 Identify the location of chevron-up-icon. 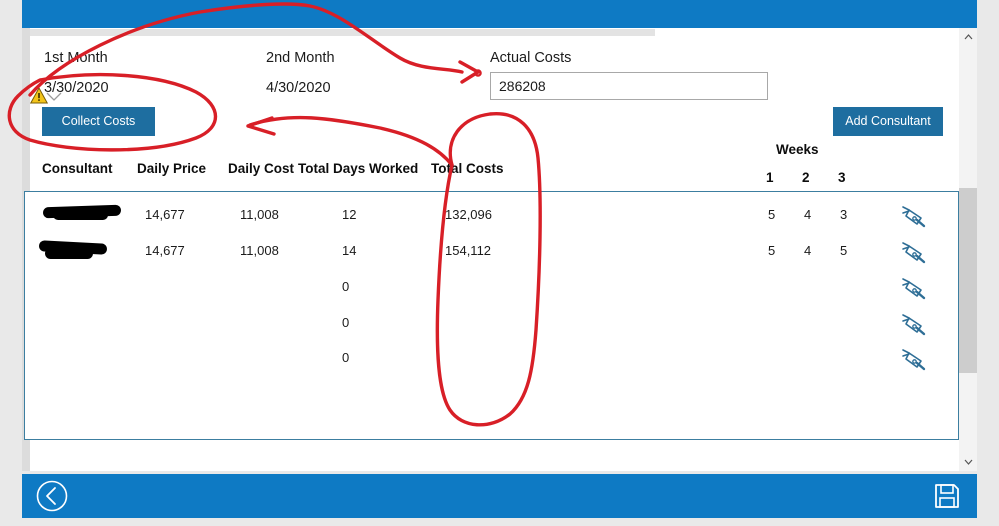
(968, 37).